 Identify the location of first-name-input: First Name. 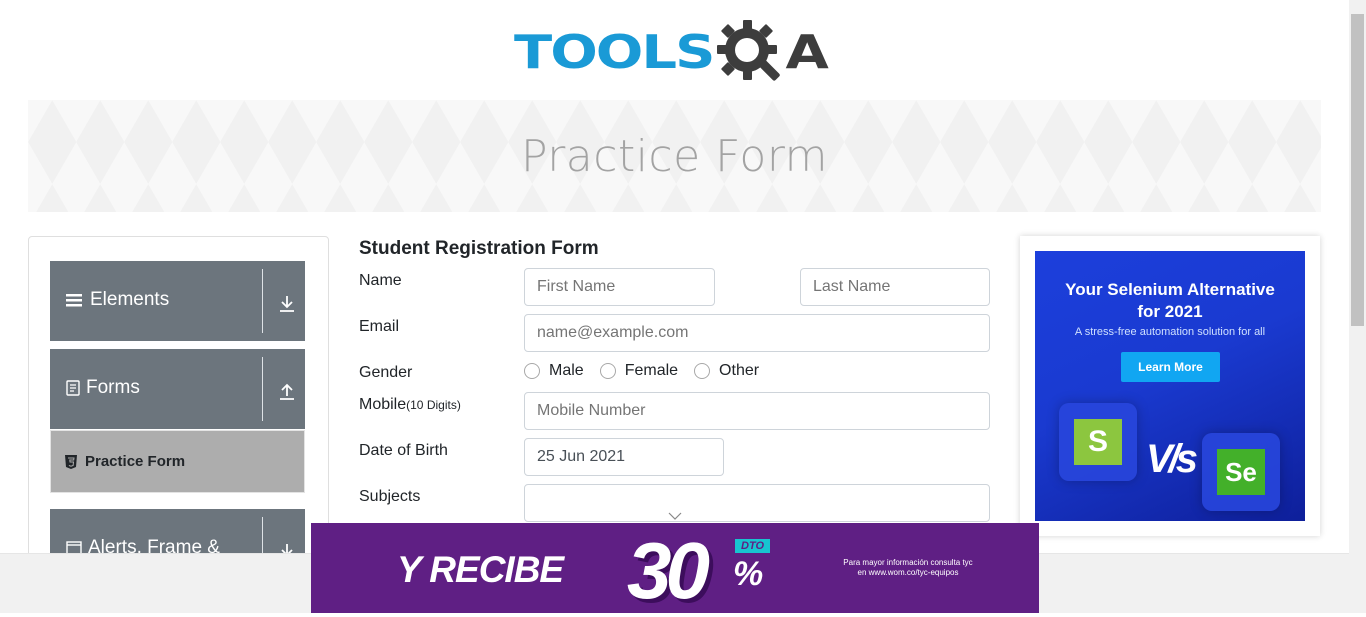
(619, 287).